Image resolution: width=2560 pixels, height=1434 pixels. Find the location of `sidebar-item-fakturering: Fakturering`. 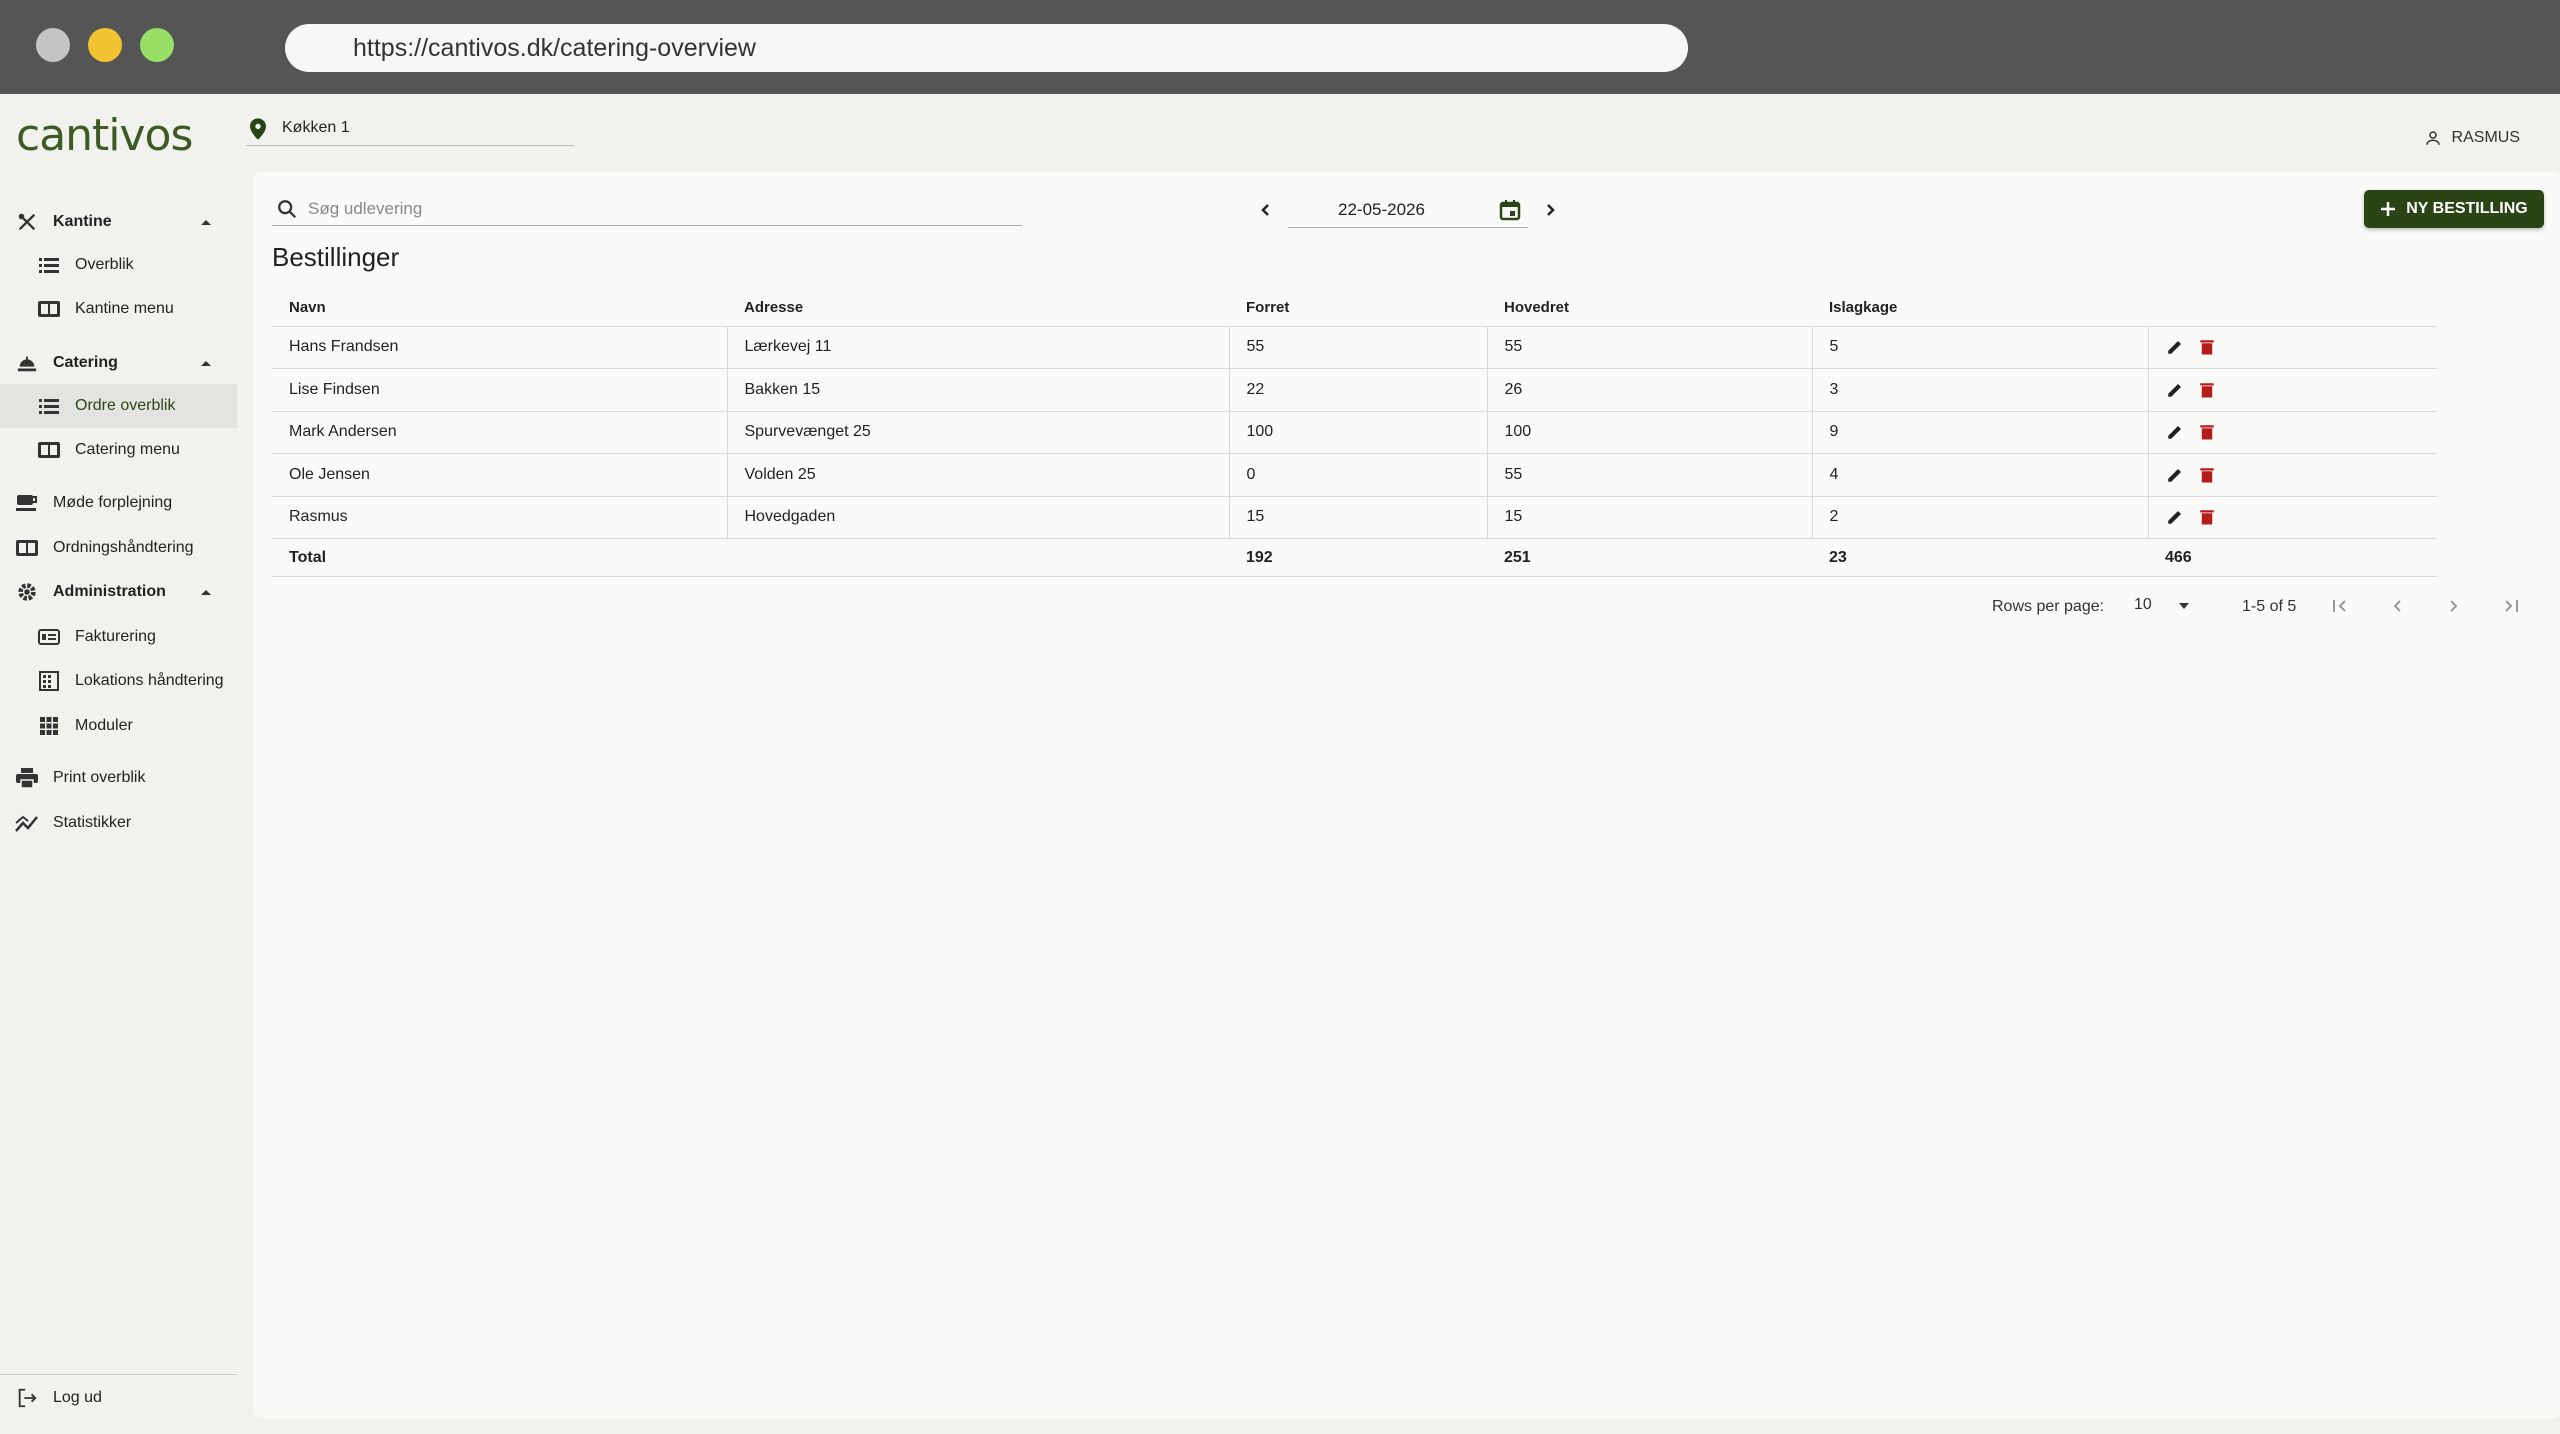

sidebar-item-fakturering: Fakturering is located at coordinates (118, 637).